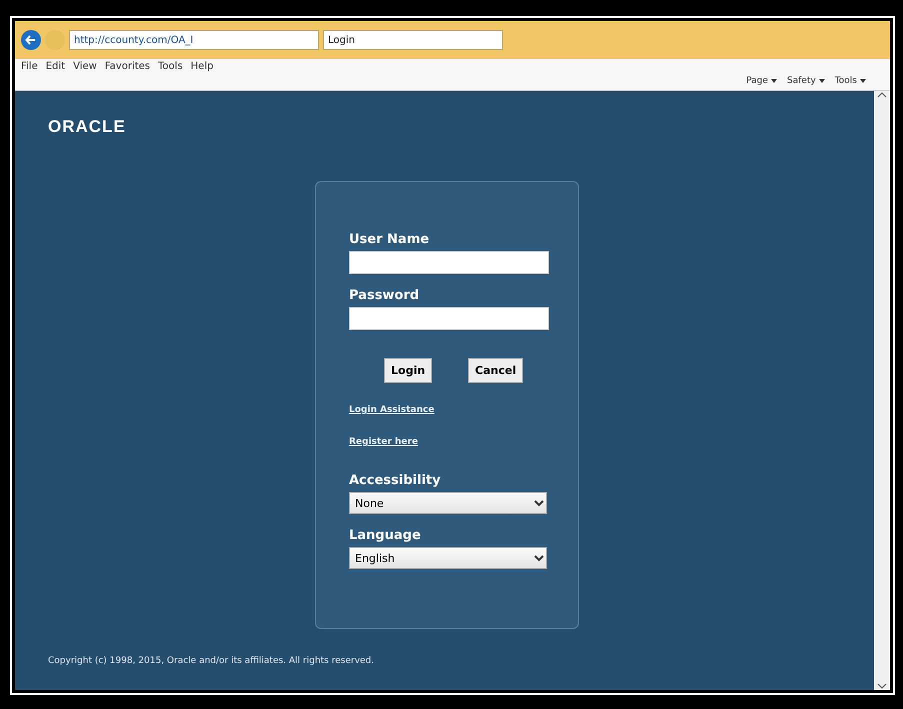 The width and height of the screenshot is (903, 709). I want to click on browser-tab: Login, so click(413, 40).